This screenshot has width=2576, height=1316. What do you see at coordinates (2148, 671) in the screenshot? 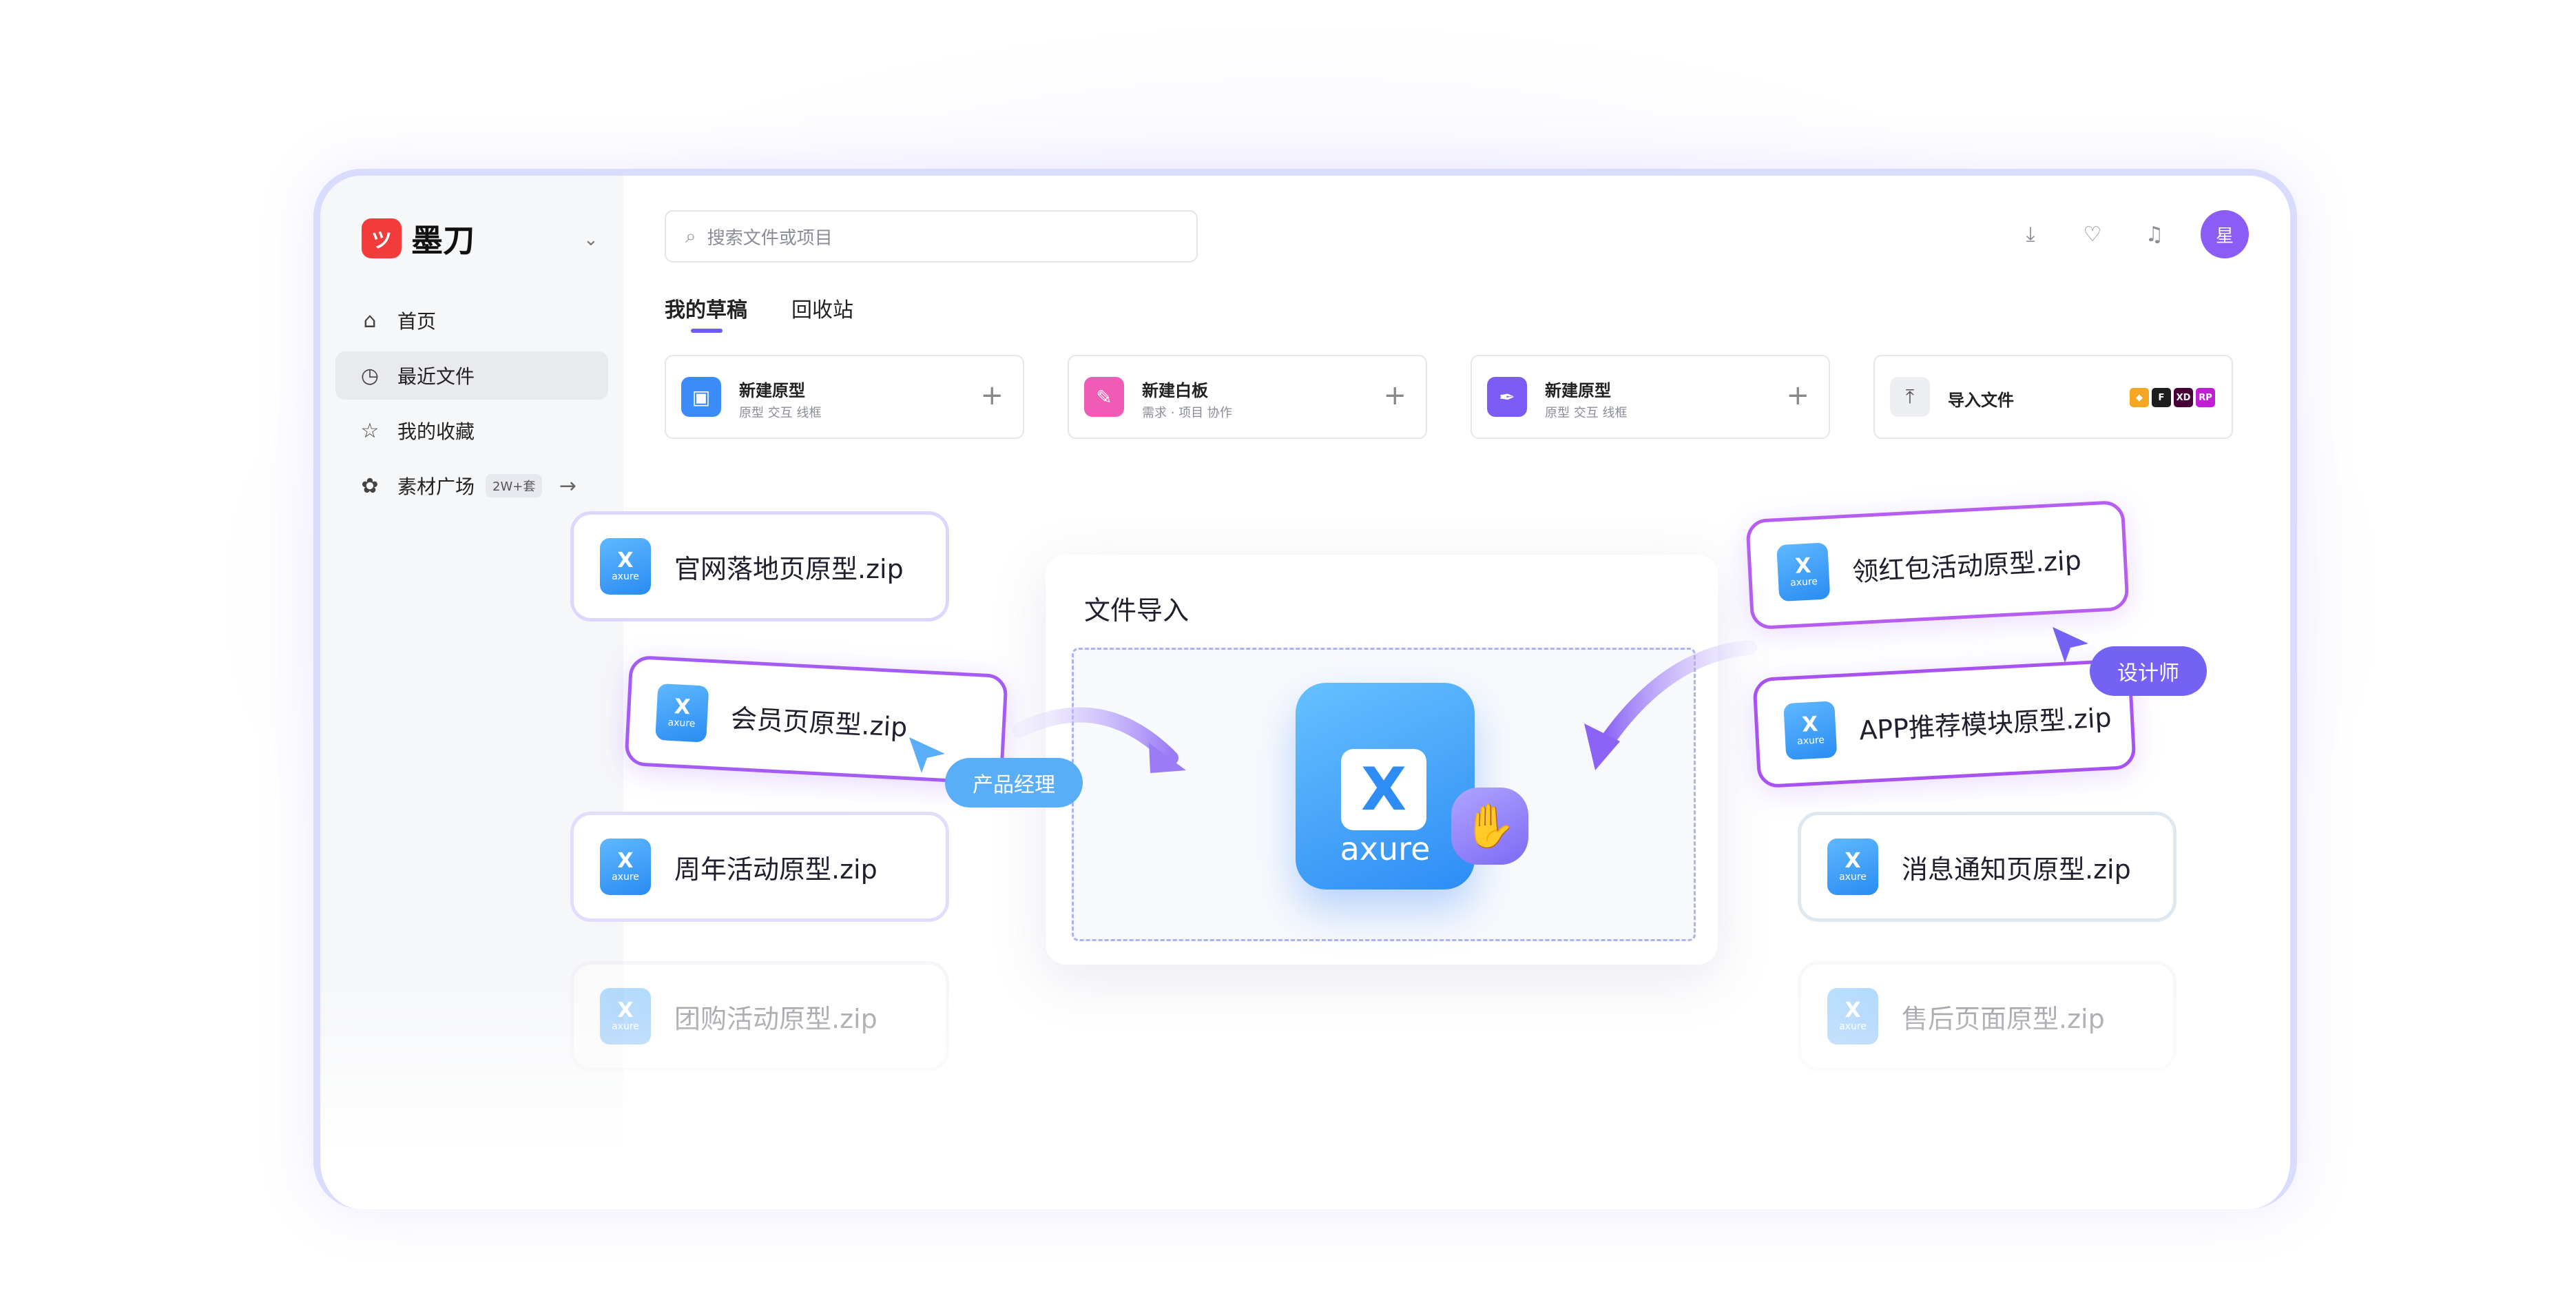
I see `role-tag-designer: 设计师` at bounding box center [2148, 671].